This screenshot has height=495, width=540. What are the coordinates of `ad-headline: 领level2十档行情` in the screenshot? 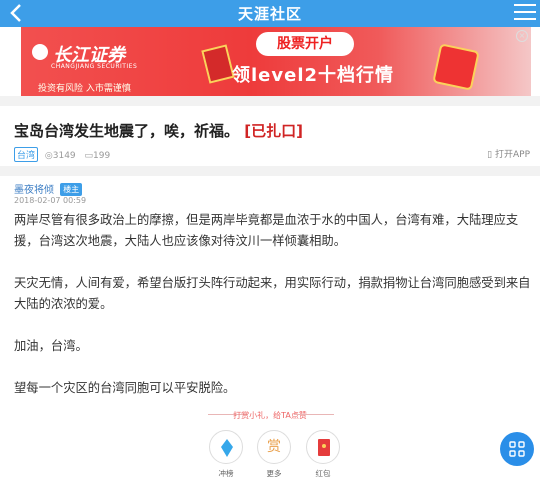 It's located at (313, 75).